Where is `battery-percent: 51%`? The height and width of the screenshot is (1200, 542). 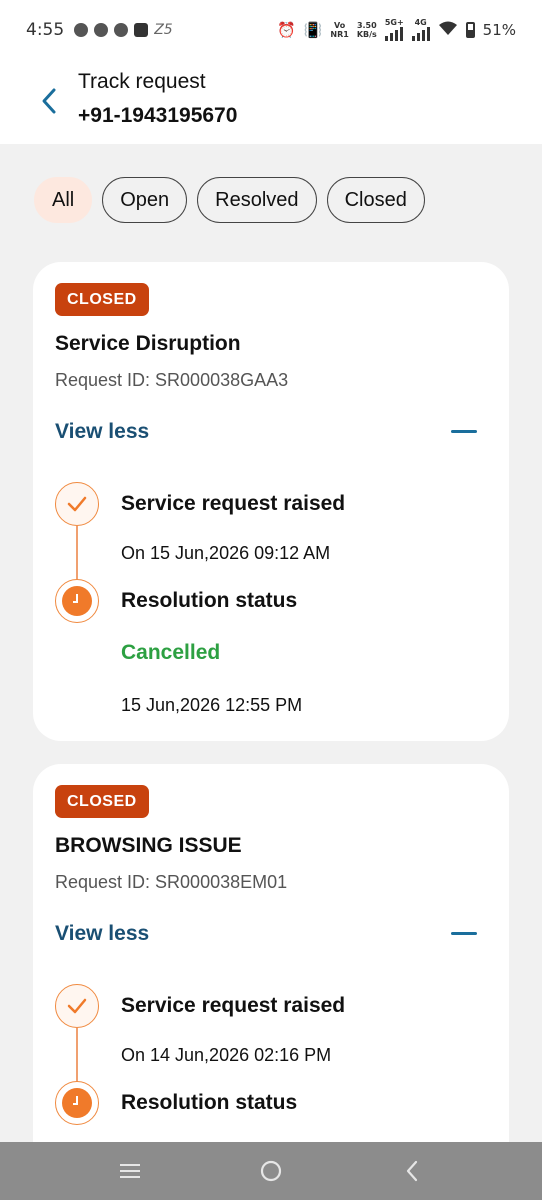
battery-percent: 51% is located at coordinates (499, 30).